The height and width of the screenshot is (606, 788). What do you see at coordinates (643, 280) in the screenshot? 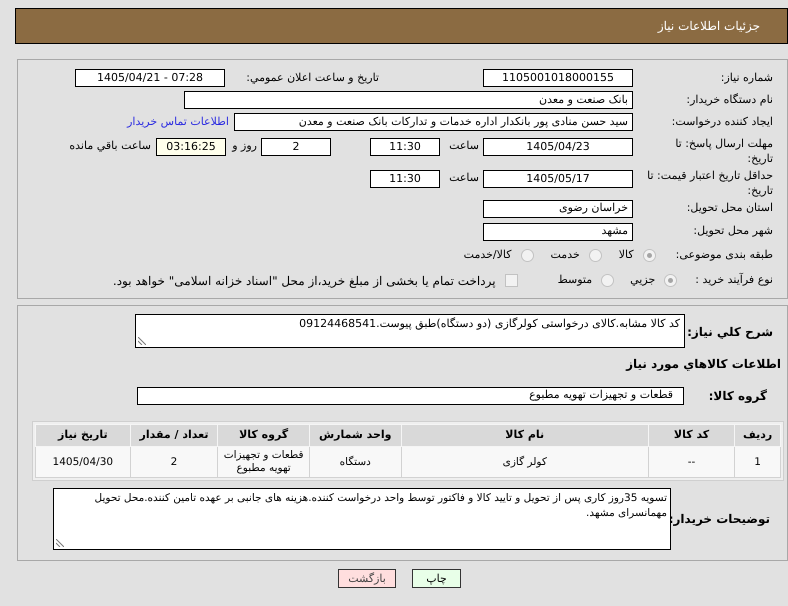
I see `radio-label: جزيي` at bounding box center [643, 280].